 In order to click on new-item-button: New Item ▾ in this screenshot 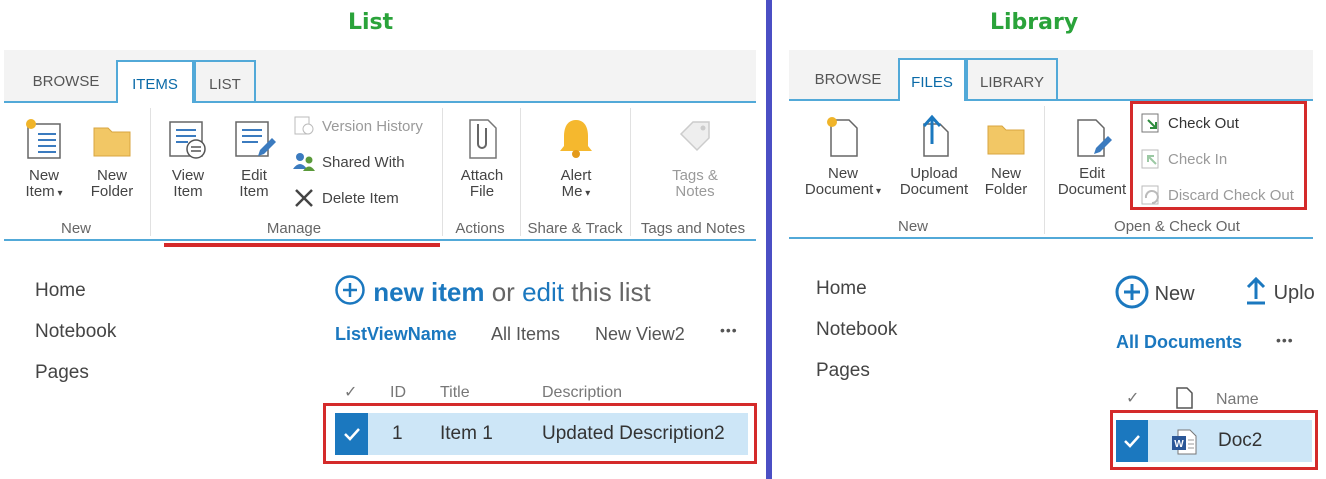, I will do `click(44, 159)`.